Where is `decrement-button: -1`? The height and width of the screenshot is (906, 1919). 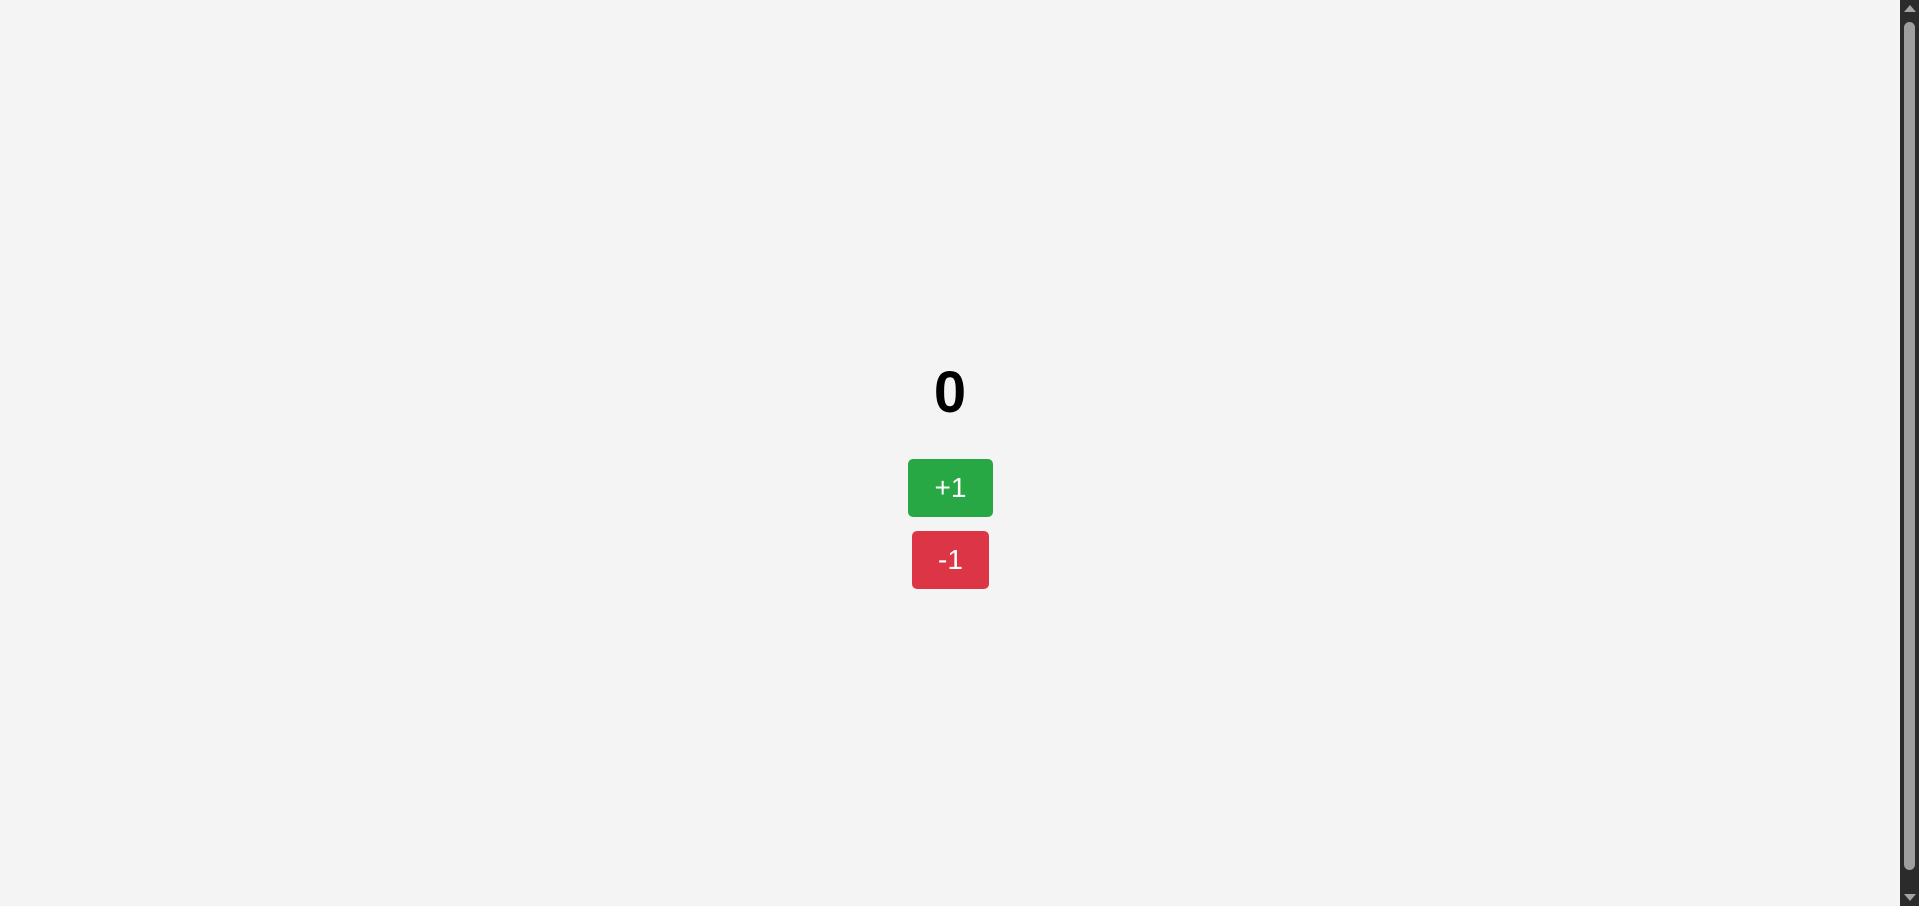 decrement-button: -1 is located at coordinates (950, 560).